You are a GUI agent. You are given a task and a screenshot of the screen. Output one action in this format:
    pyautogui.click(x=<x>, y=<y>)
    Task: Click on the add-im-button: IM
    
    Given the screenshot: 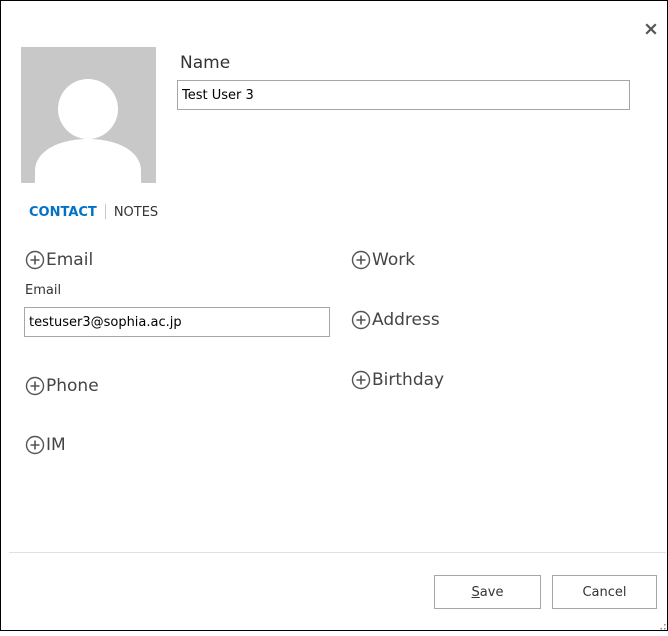 What is the action you would take?
    pyautogui.click(x=45, y=445)
    